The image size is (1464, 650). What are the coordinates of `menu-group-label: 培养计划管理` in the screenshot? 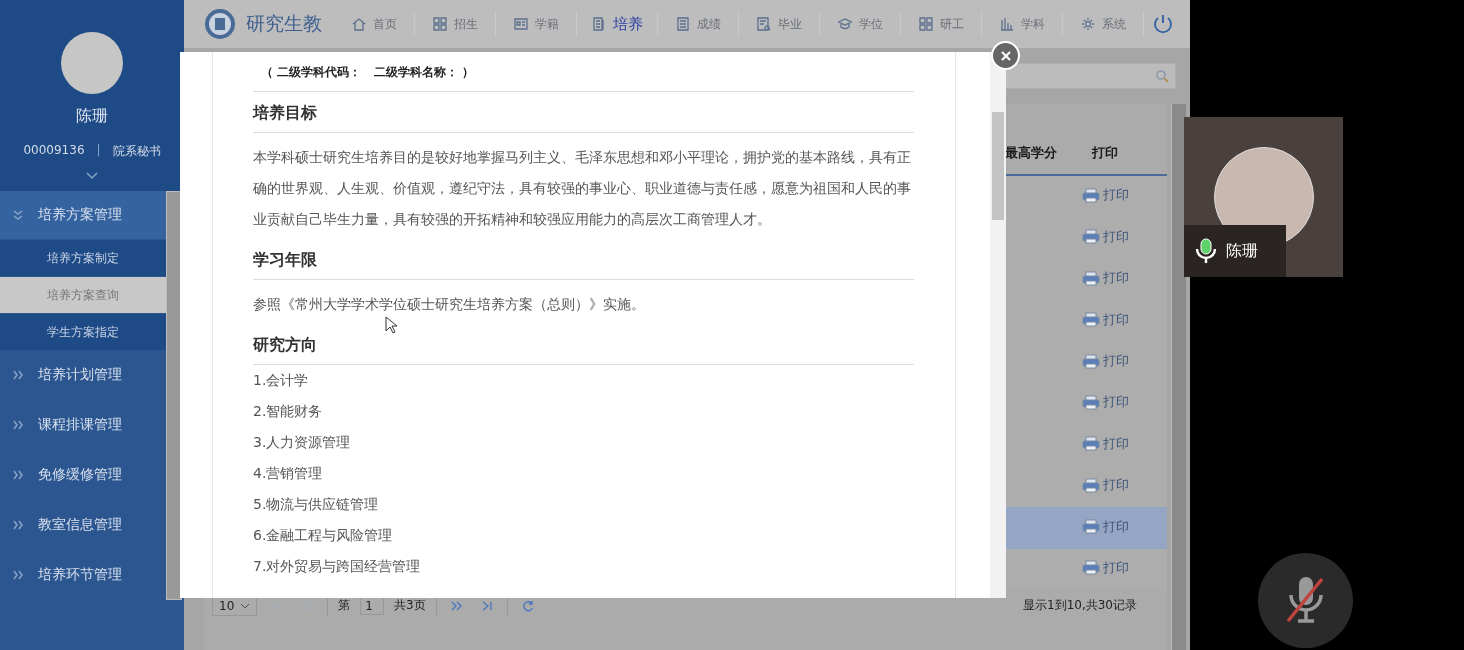 It's located at (80, 375).